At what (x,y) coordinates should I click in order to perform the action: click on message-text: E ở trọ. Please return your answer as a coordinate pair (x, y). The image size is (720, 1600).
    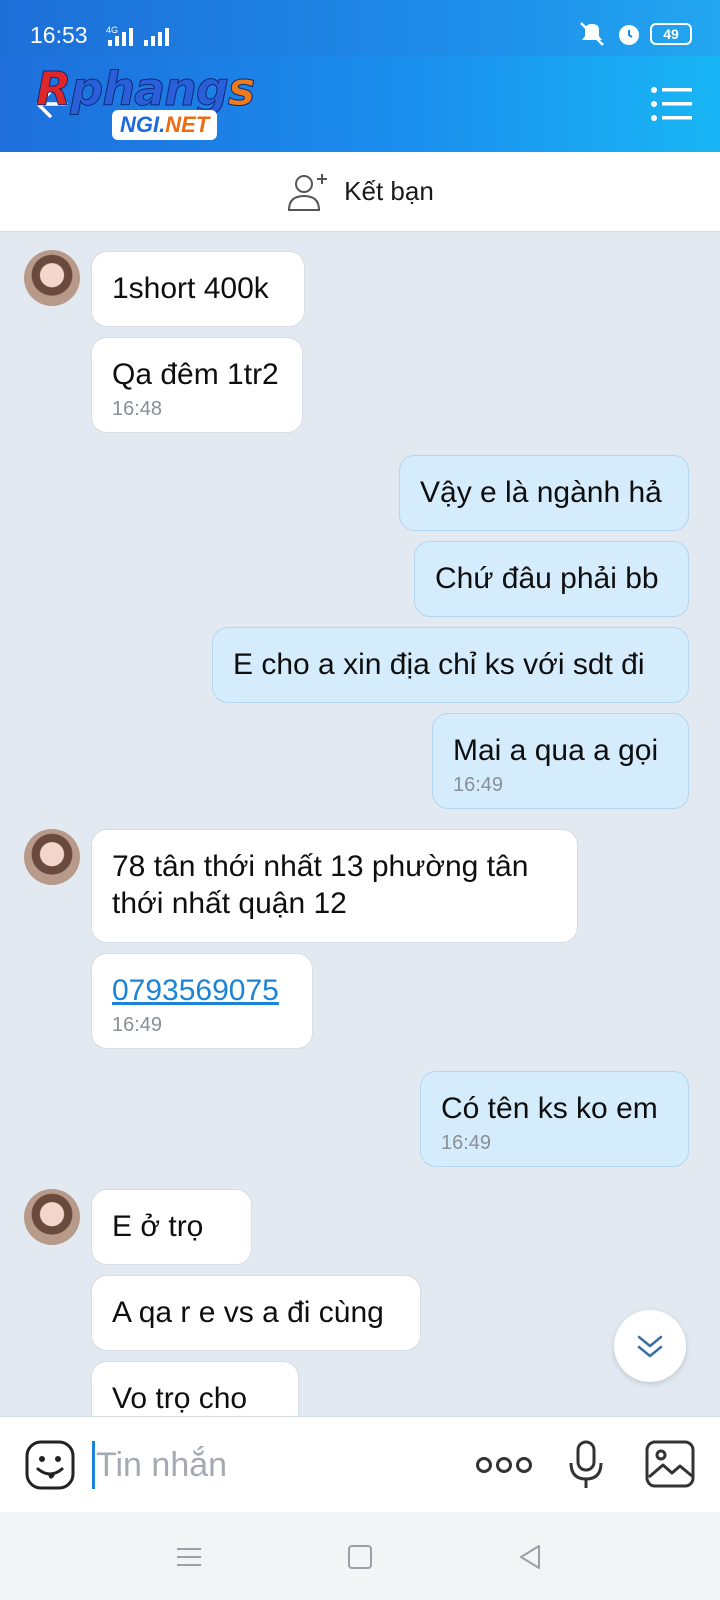
    Looking at the image, I should click on (158, 1226).